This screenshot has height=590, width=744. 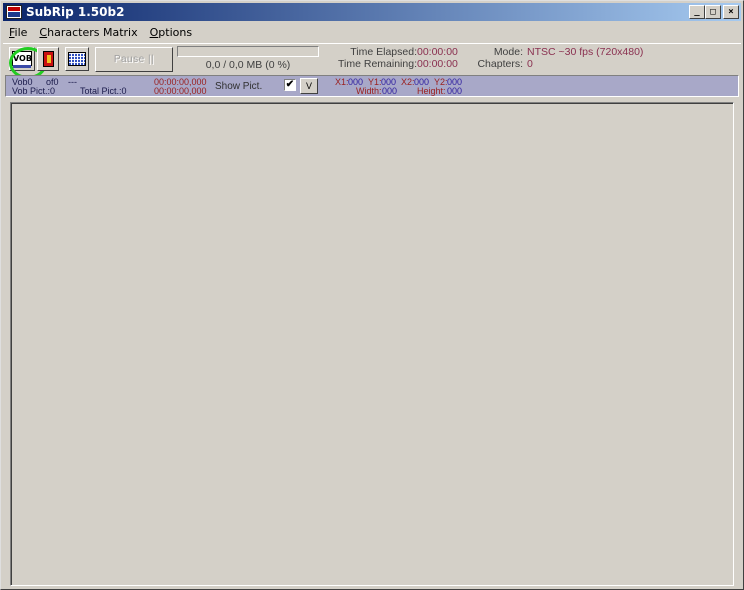 I want to click on time-elapsed-label: Time Elapsed:, so click(x=383, y=52).